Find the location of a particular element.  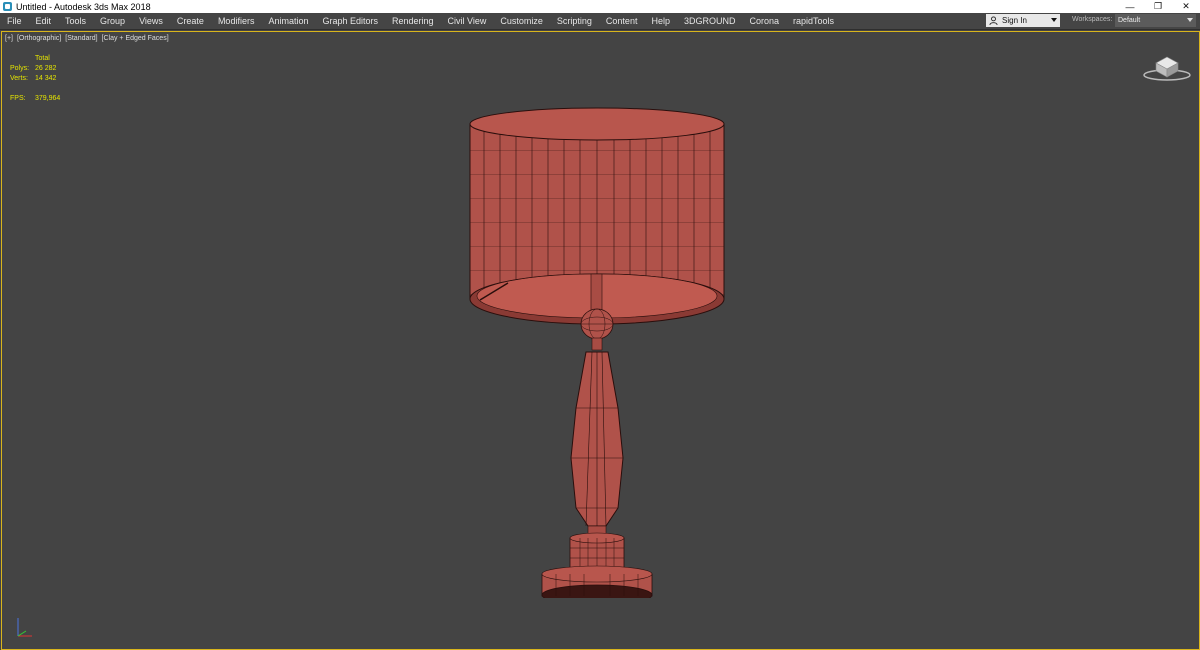

viewcube-icon is located at coordinates (1167, 67).